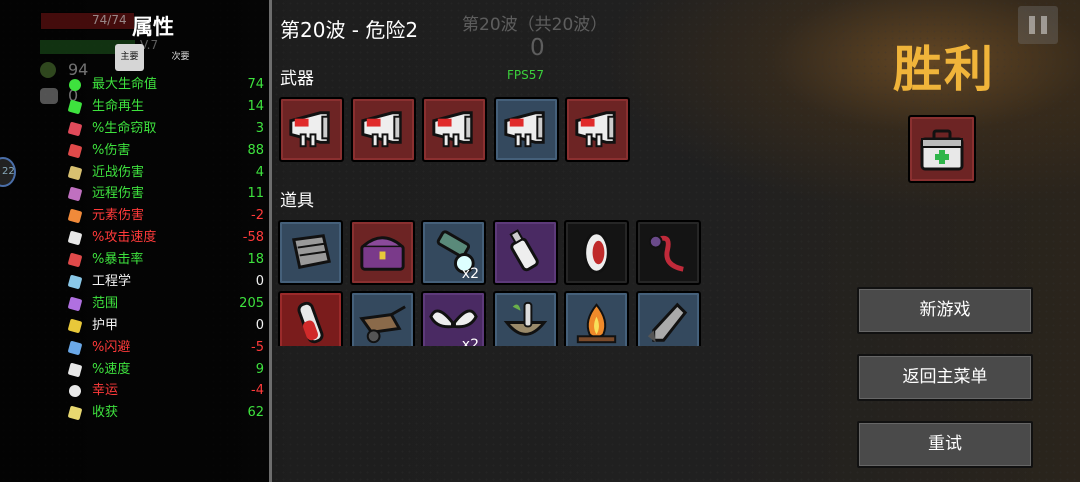 This screenshot has height=482, width=1080. I want to click on stat-row: 范围 205, so click(166, 304).